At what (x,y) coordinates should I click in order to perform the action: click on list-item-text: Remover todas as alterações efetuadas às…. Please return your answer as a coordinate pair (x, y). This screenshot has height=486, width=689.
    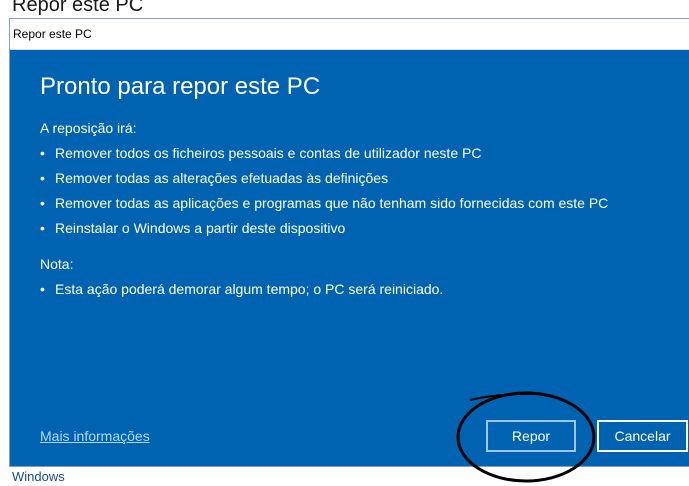
    Looking at the image, I should click on (222, 178).